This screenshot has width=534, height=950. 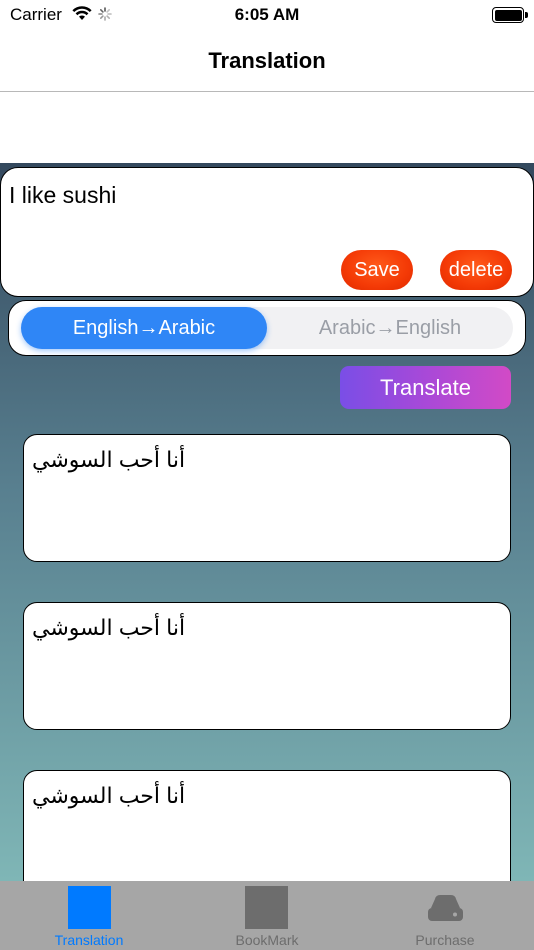 What do you see at coordinates (445, 940) in the screenshot?
I see `tab-label: Purchase` at bounding box center [445, 940].